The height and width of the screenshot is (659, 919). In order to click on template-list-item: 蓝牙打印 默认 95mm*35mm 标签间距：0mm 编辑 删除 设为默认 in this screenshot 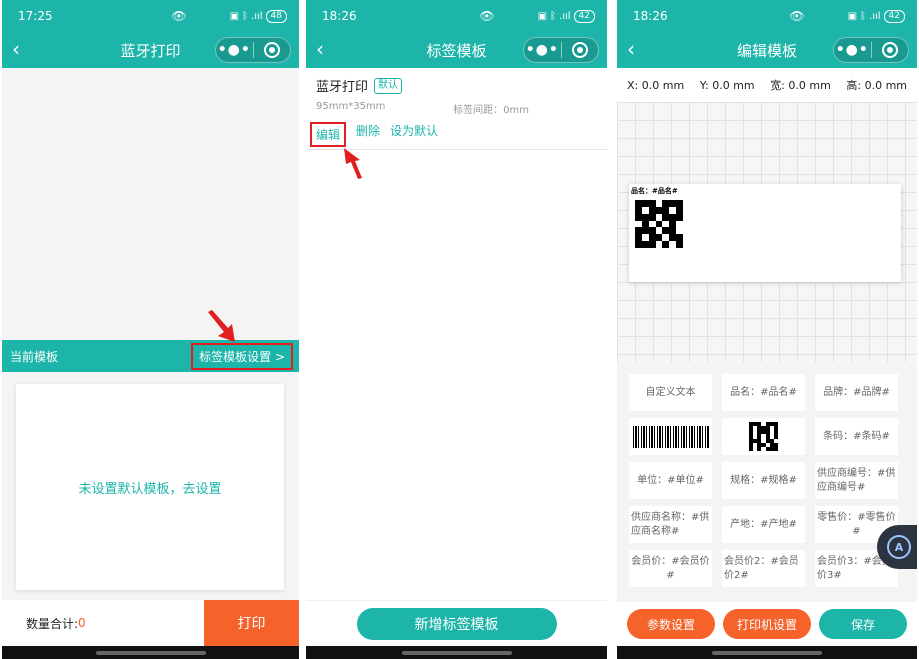, I will do `click(456, 109)`.